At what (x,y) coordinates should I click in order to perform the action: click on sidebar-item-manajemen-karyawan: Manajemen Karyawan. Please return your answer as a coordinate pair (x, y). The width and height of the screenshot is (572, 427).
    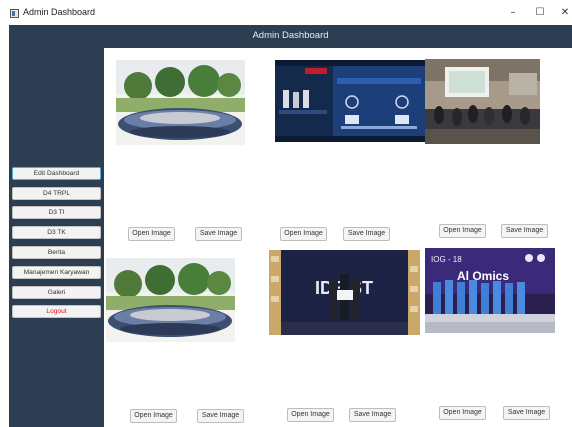
    Looking at the image, I should click on (56, 272).